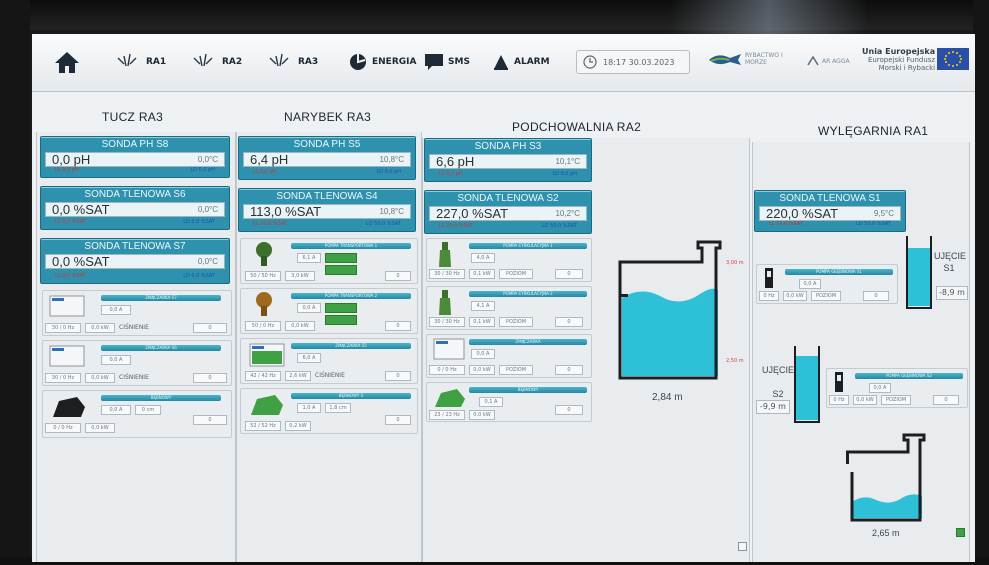  What do you see at coordinates (267, 355) in the screenshot?
I see `aerator-icon` at bounding box center [267, 355].